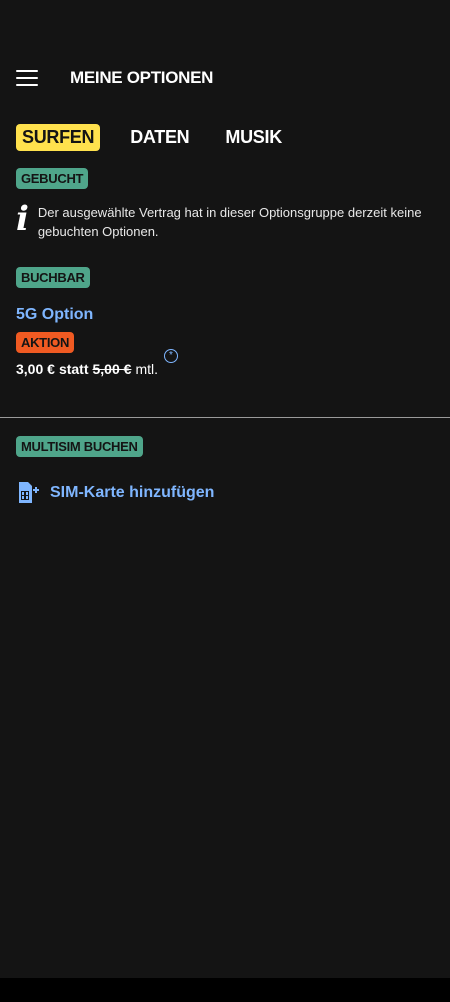 The image size is (450, 1002). I want to click on app-header: MEINE OPTIONEN, so click(225, 78).